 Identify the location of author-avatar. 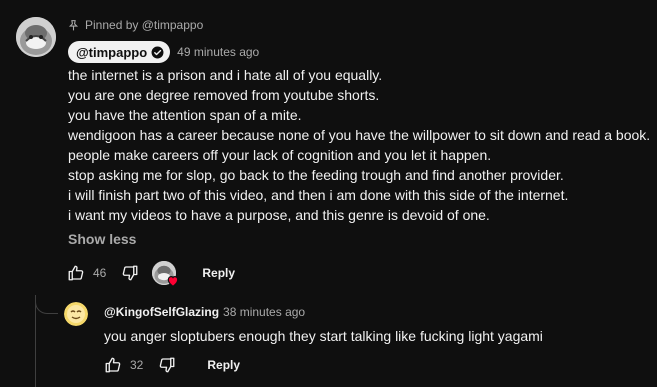
(36, 37).